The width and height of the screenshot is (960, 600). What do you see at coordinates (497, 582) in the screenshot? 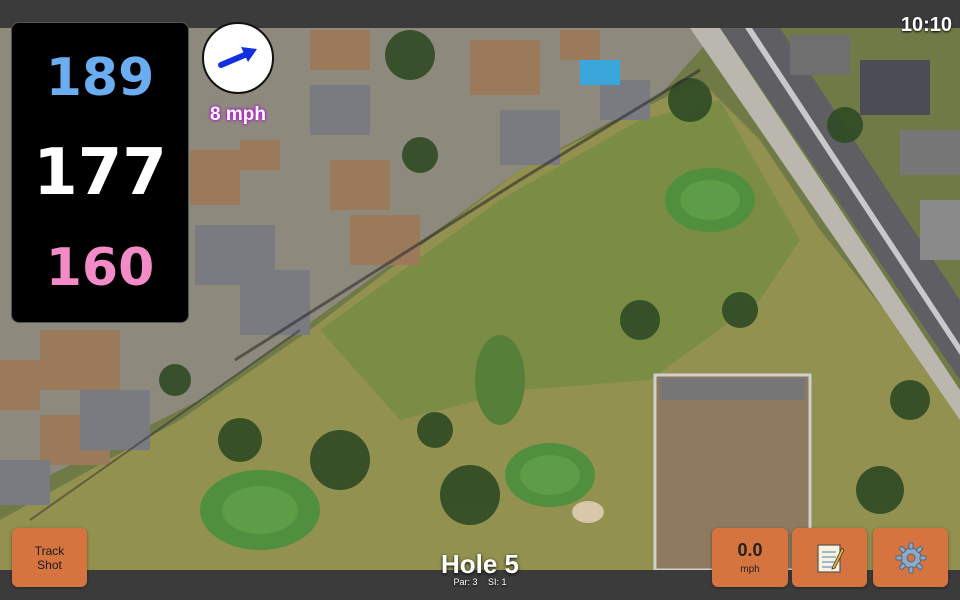
I see `hole-stroke-index: SI: 1` at bounding box center [497, 582].